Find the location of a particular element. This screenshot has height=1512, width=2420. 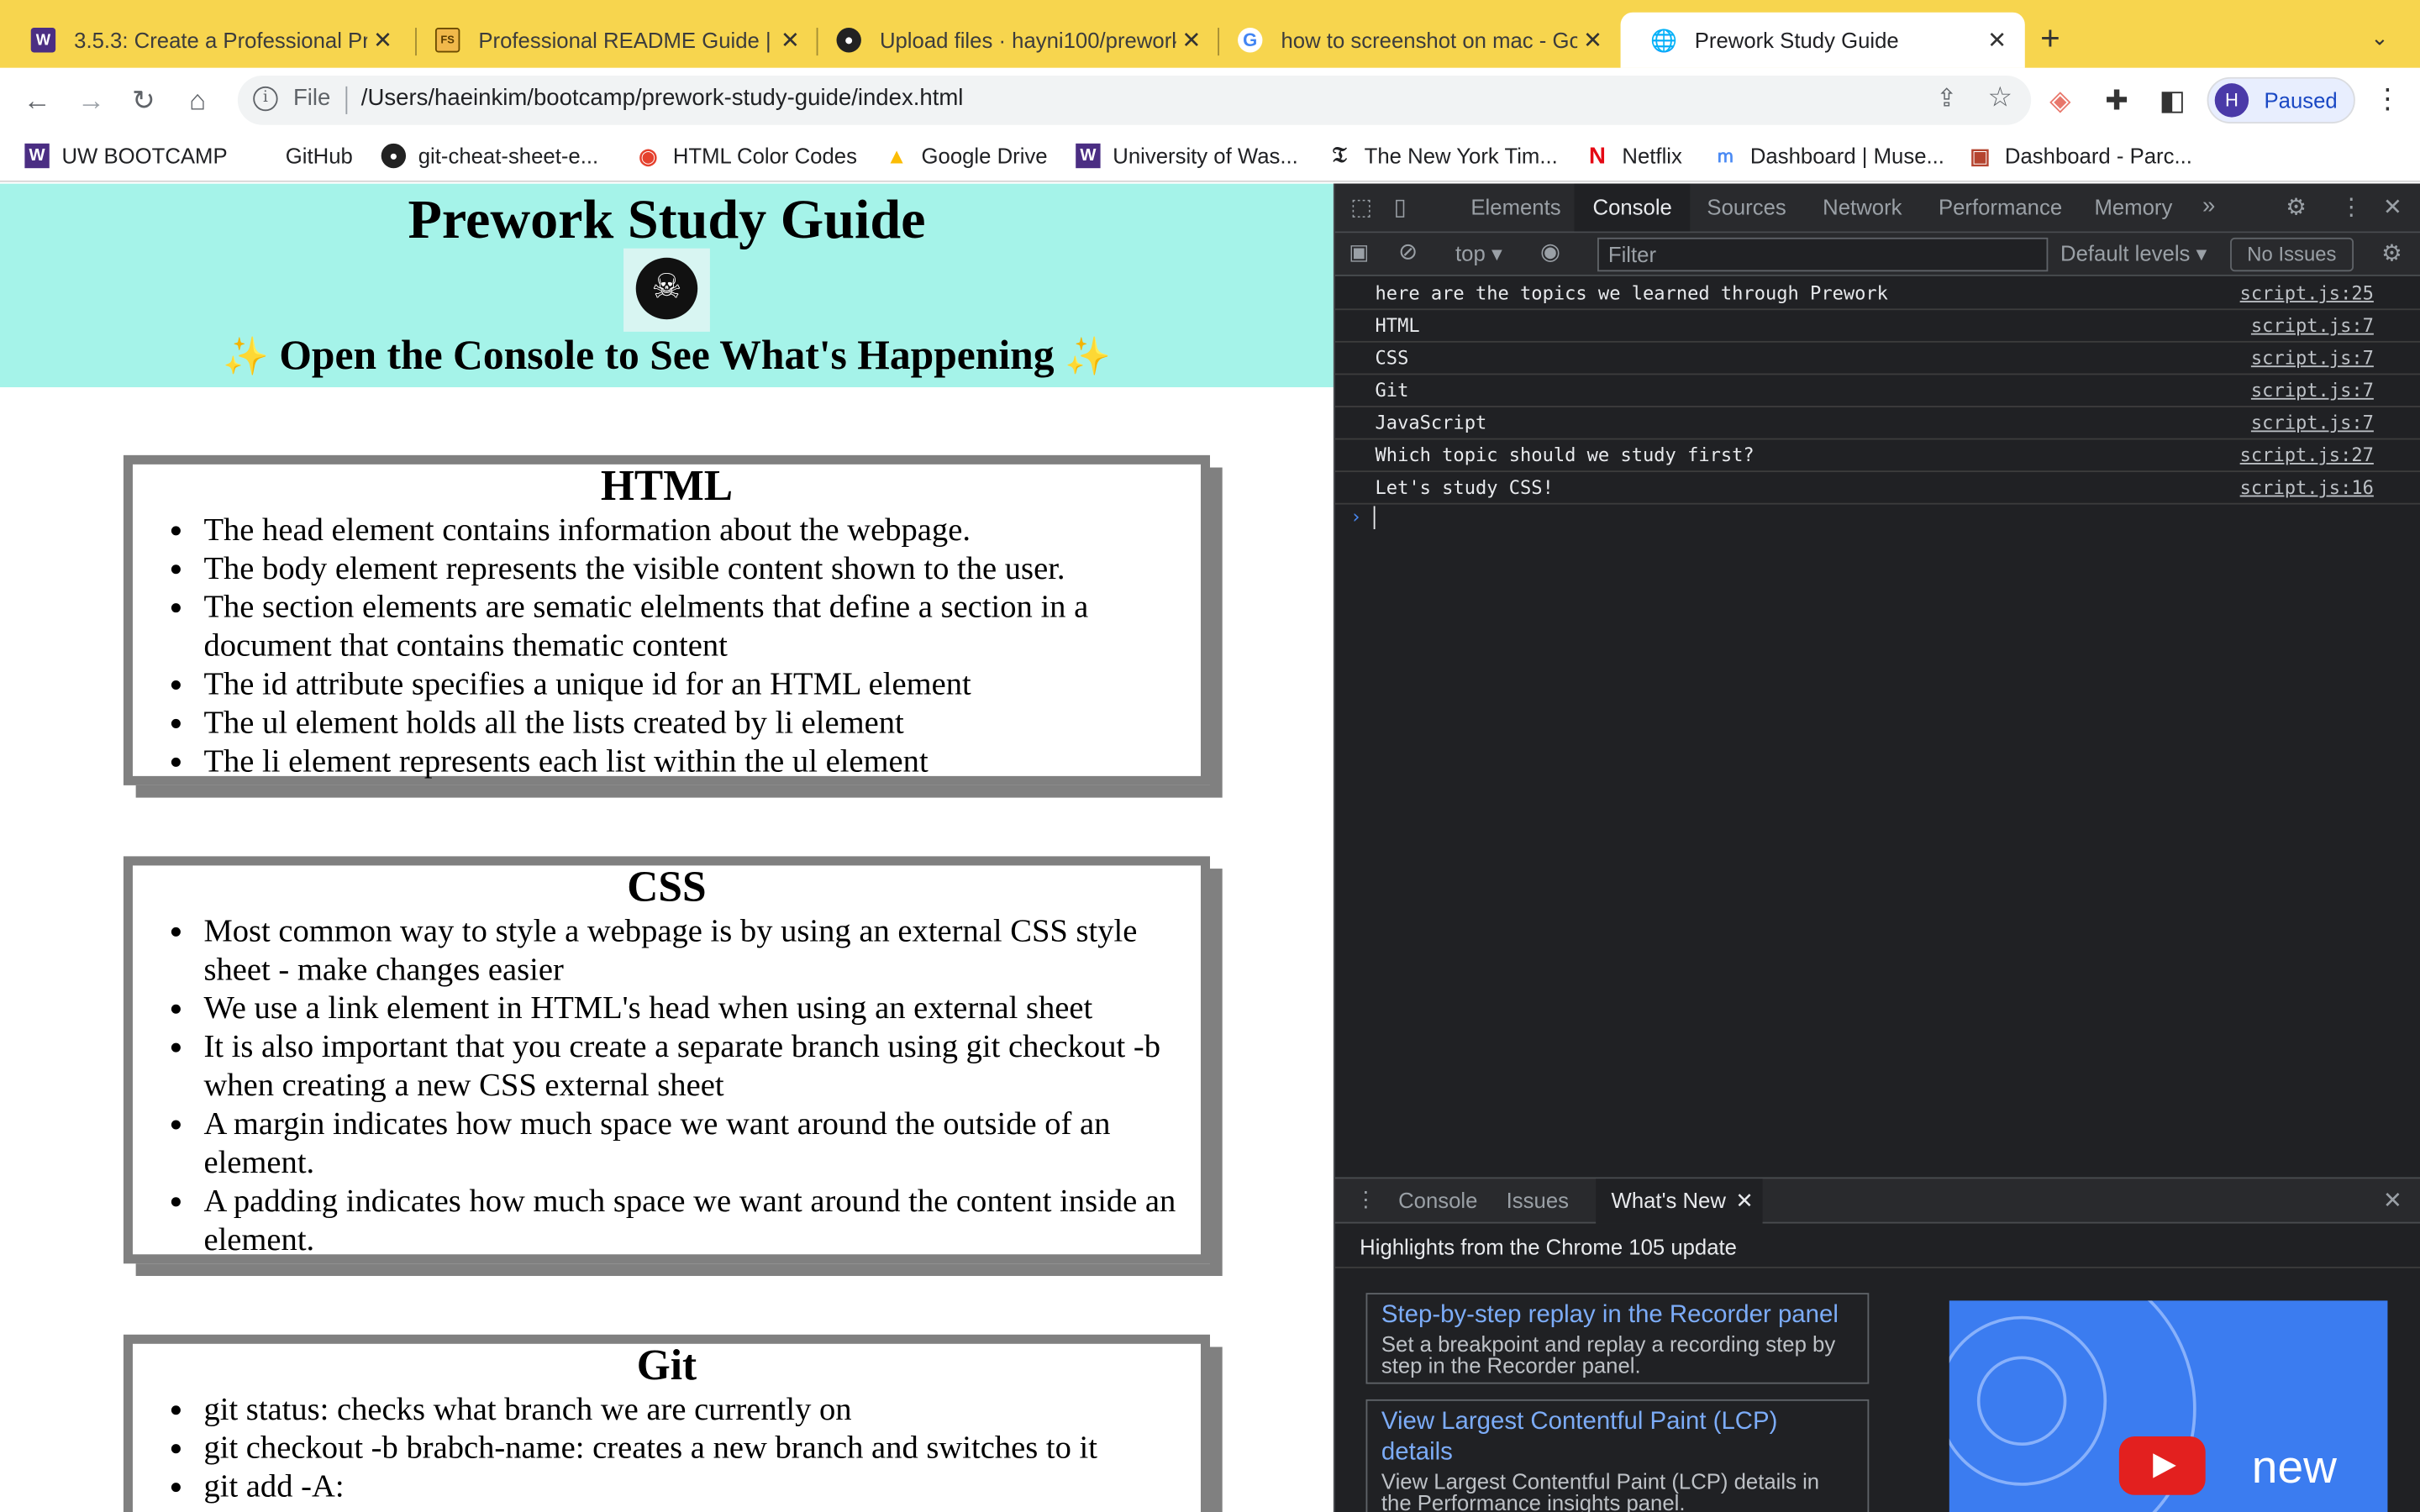

color-wheel-icon: ◉ is located at coordinates (648, 155).